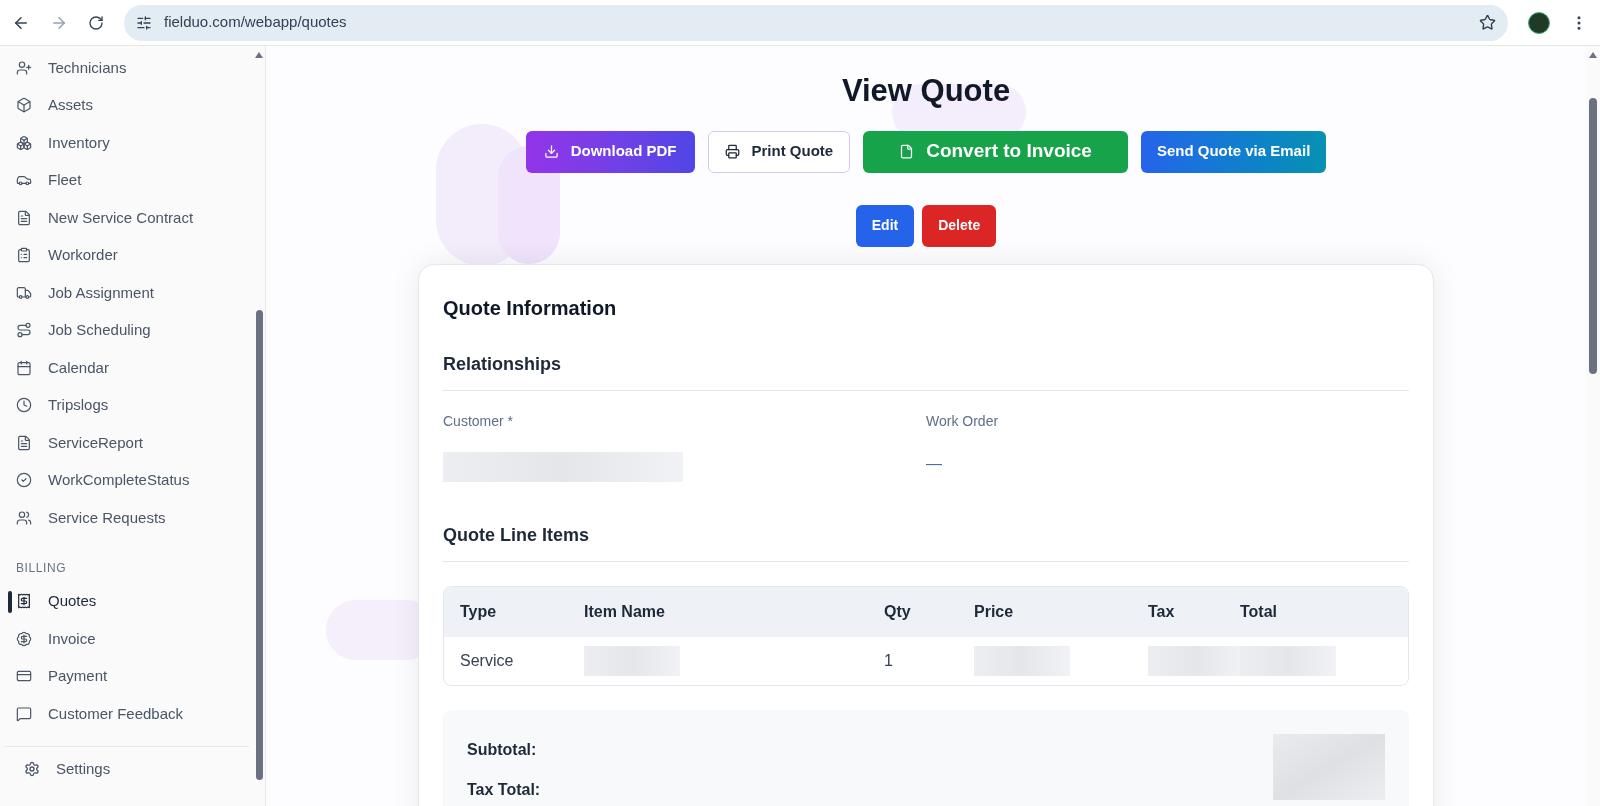 This screenshot has width=1600, height=806. Describe the element at coordinates (126, 105) in the screenshot. I see `sidebar-item: Assets` at that location.